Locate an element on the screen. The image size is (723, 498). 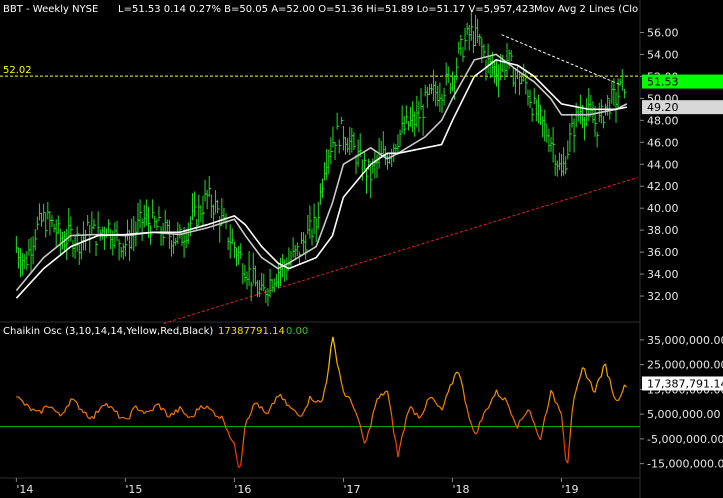
oscillator-value-flag-label: 17,387,791.14 is located at coordinates (685, 383).